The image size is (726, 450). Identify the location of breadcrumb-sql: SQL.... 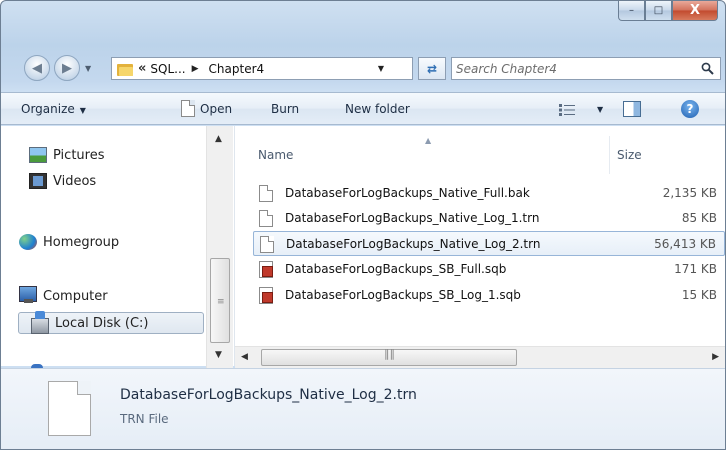
(167, 69).